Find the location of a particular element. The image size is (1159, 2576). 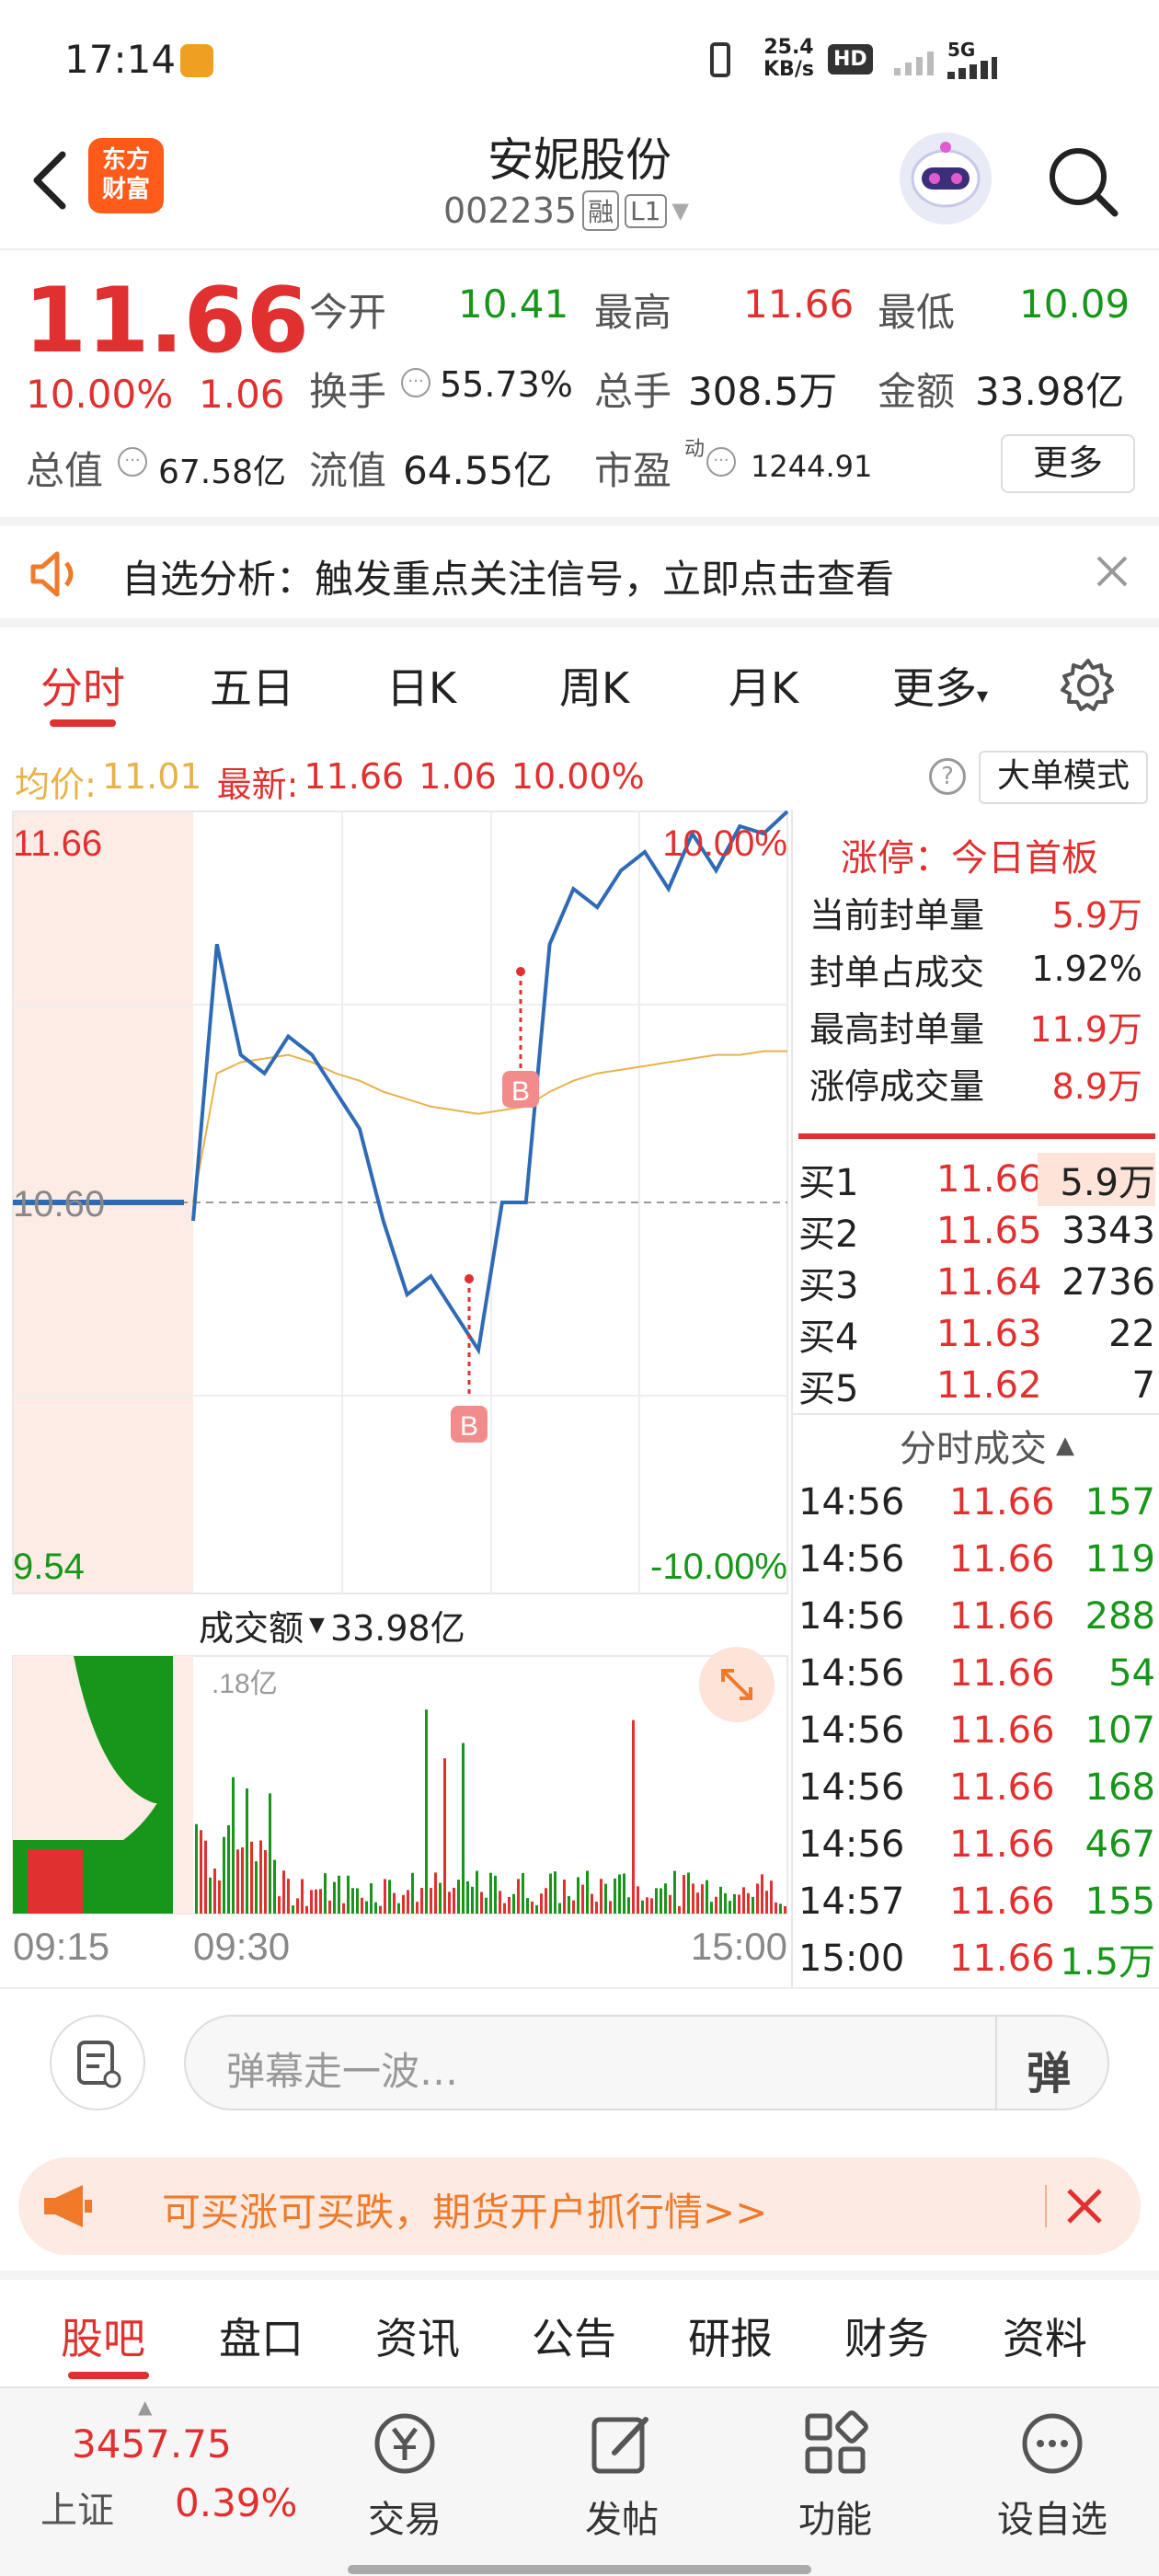

app-notification-icon is located at coordinates (196, 60).